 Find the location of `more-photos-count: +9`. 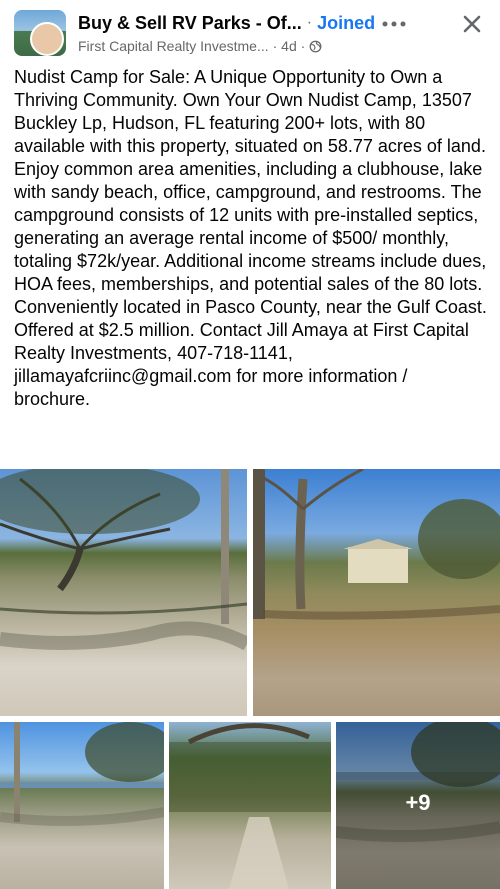

more-photos-count: +9 is located at coordinates (418, 803).